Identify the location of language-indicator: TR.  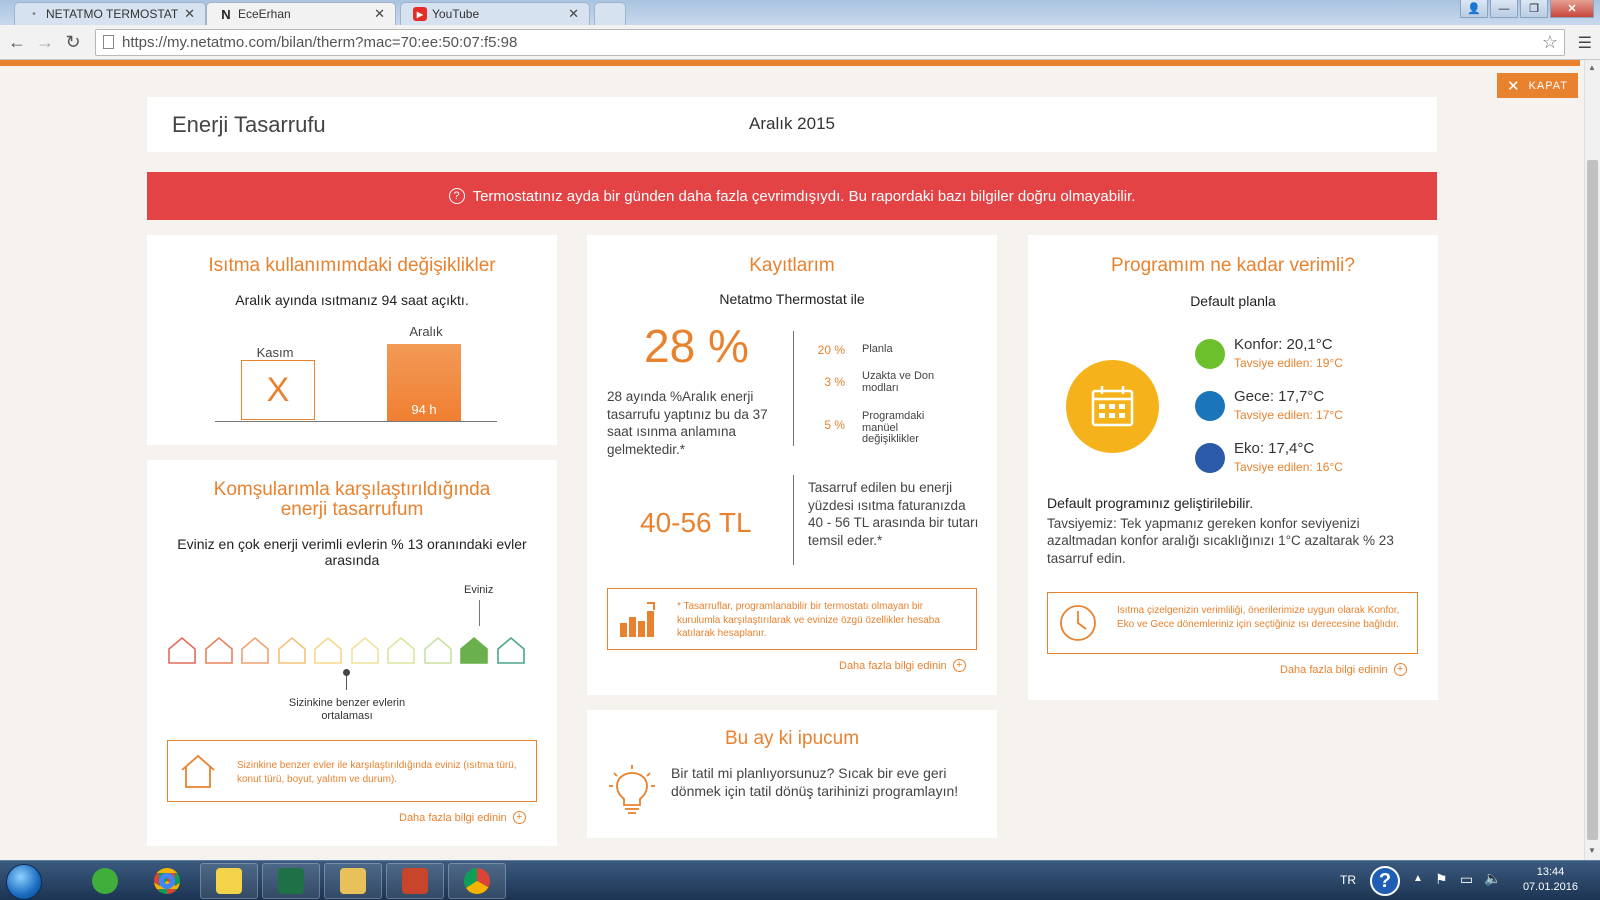
(1348, 880).